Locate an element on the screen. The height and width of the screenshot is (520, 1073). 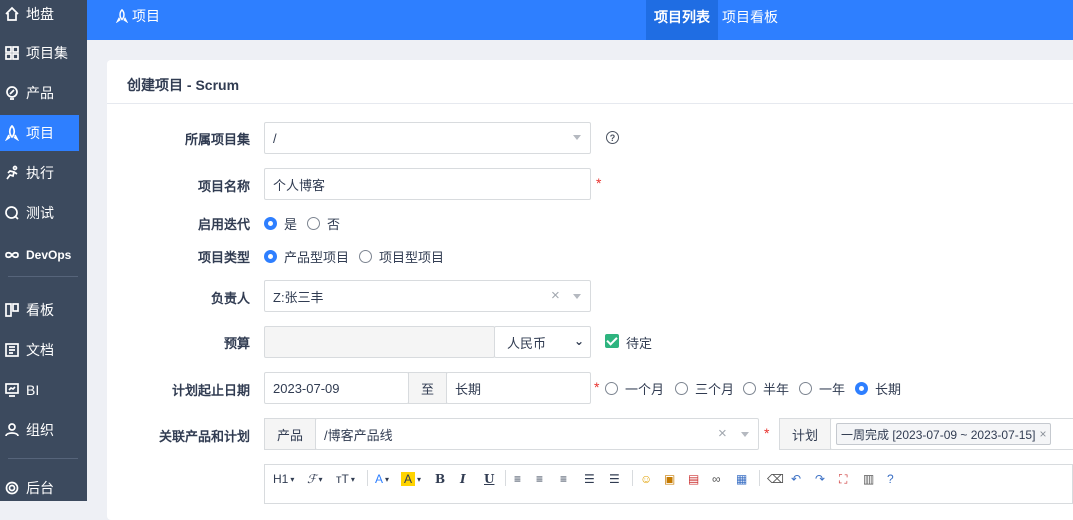
sidebar-item-doc: 文档 is located at coordinates (39, 350).